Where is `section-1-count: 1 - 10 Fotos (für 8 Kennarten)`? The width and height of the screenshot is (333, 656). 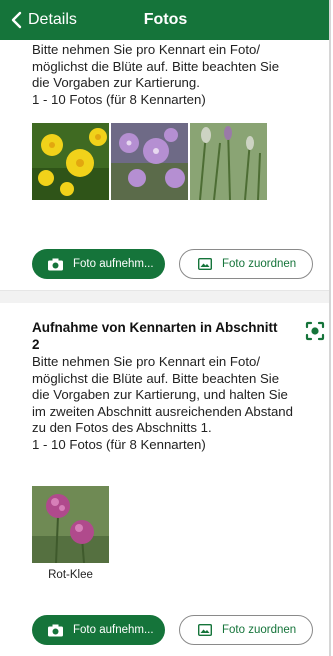
section-1-count: 1 - 10 Fotos (für 8 Kennarten) is located at coordinates (119, 99).